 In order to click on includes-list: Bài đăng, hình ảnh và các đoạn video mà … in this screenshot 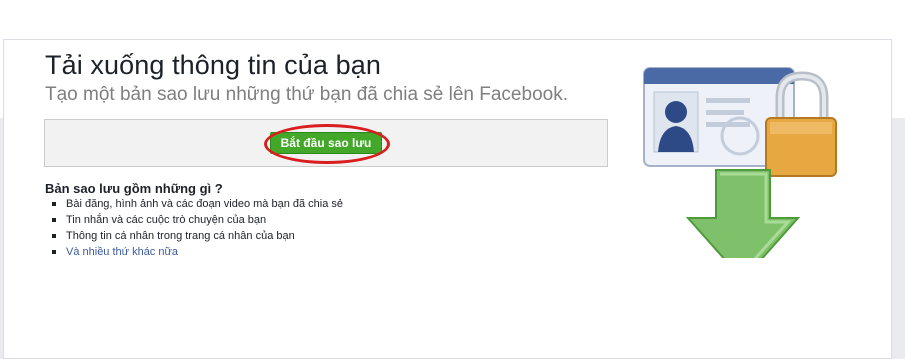, I will do `click(195, 228)`.